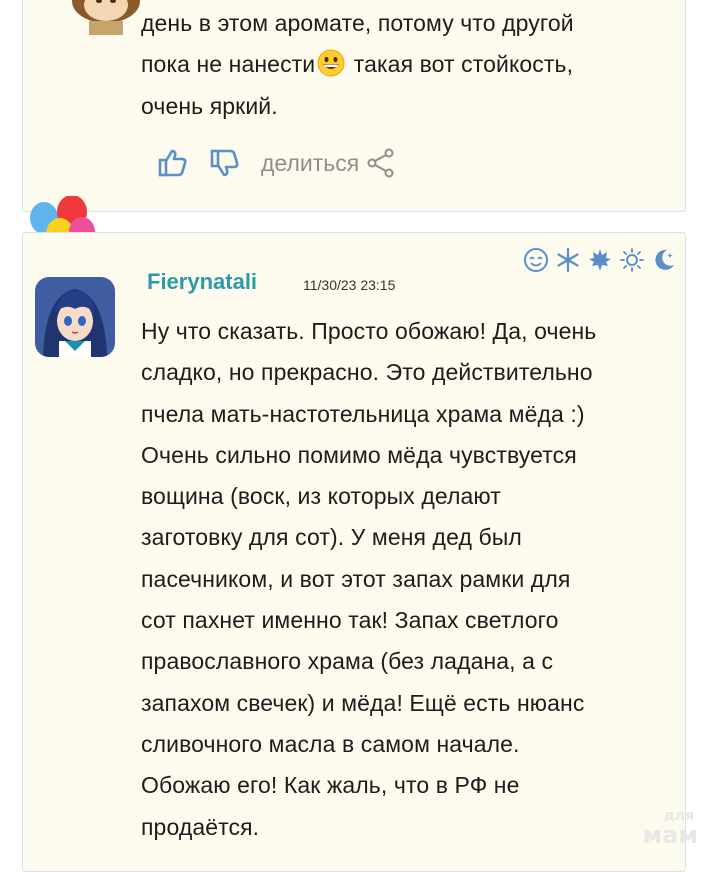 The width and height of the screenshot is (710, 872). Describe the element at coordinates (202, 282) in the screenshot. I see `username-link: Fierynatali` at that location.